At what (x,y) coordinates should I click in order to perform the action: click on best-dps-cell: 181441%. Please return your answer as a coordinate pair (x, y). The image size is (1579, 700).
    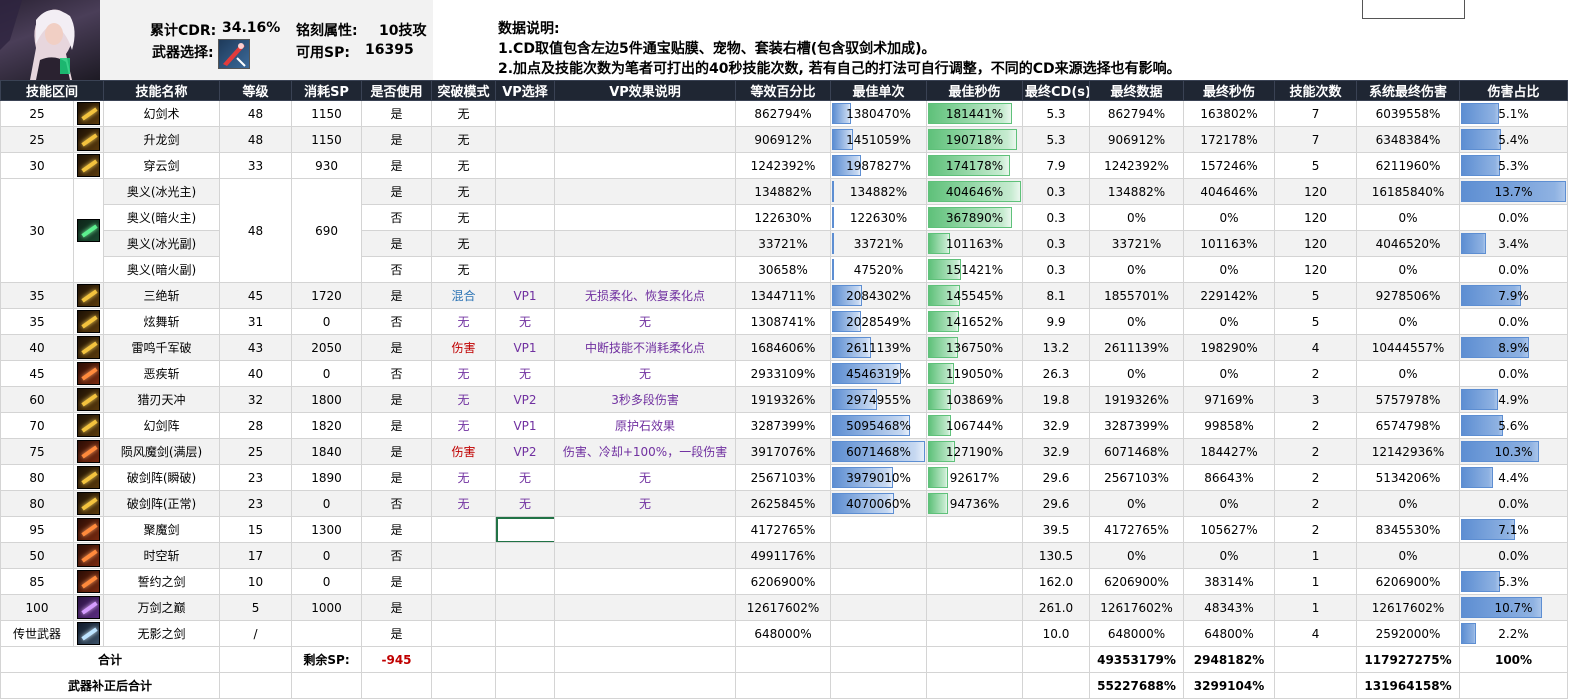
    Looking at the image, I should click on (975, 113).